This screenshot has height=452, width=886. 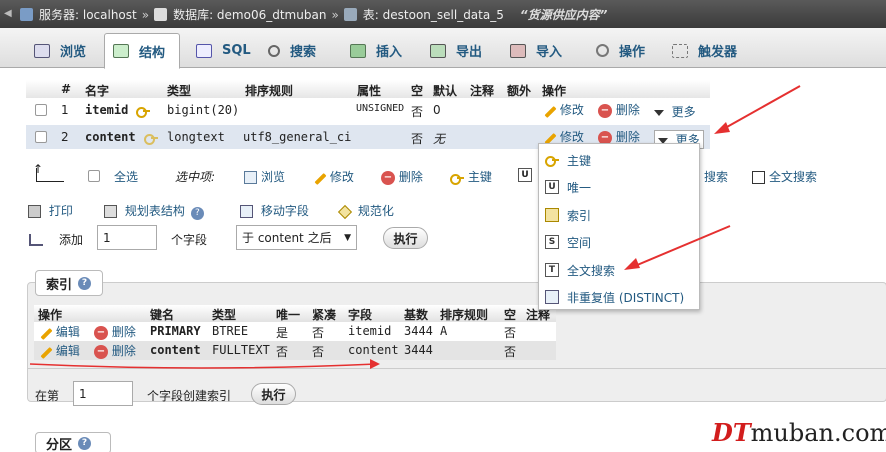 What do you see at coordinates (731, 432) in the screenshot?
I see `watermark-brand: DT` at bounding box center [731, 432].